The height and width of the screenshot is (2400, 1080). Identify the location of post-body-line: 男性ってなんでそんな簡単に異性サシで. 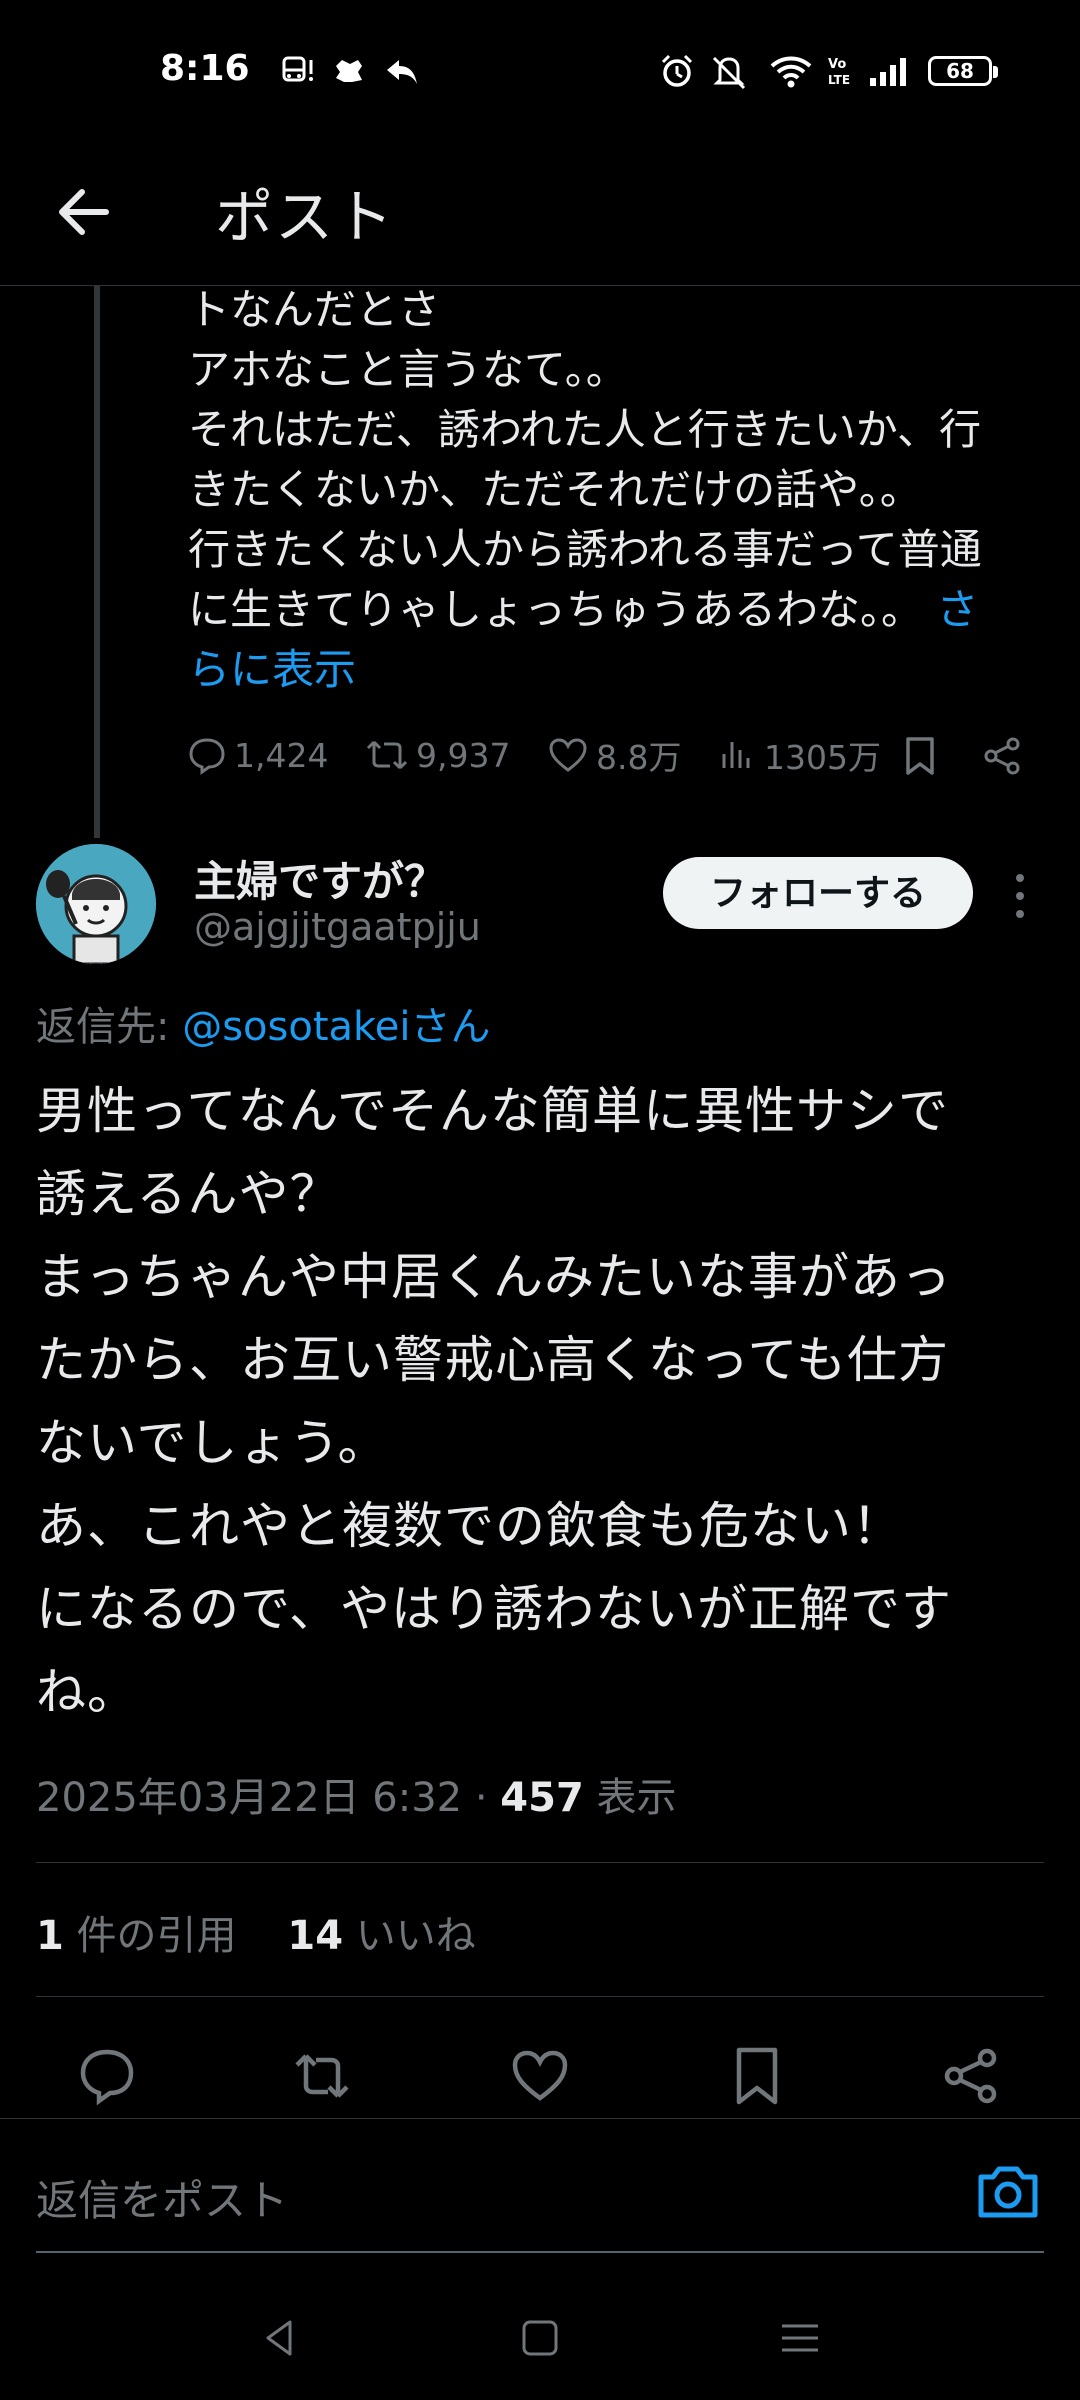
(492, 1111).